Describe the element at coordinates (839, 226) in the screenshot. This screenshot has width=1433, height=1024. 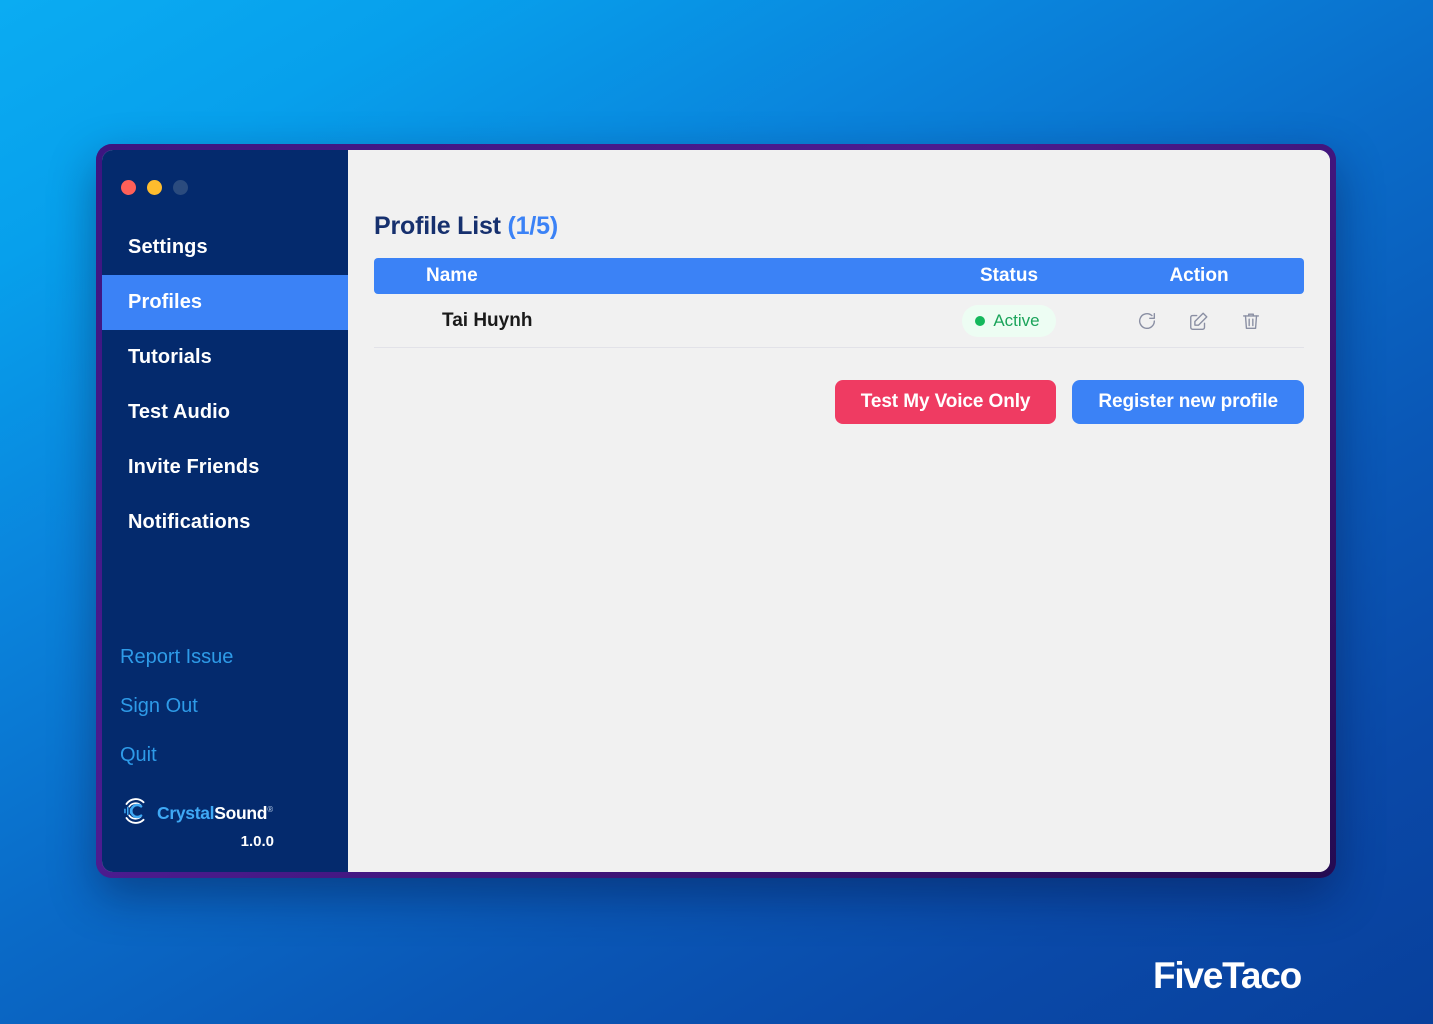
I see `page-title: Profile List (1/5)` at that location.